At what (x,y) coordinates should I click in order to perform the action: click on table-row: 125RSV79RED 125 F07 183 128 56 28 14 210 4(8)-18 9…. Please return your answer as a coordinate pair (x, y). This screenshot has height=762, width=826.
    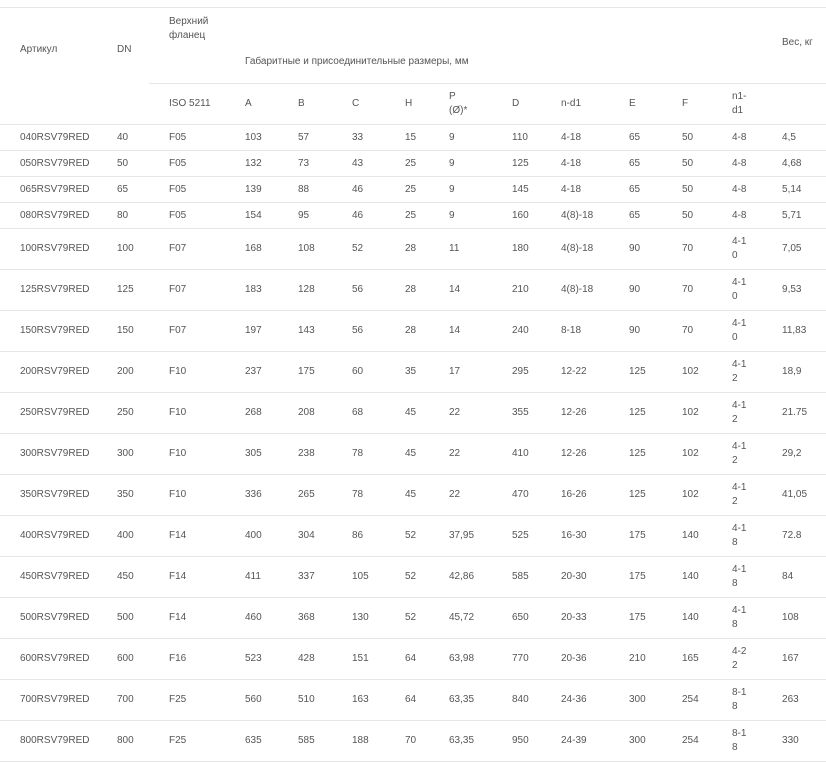
    Looking at the image, I should click on (413, 290).